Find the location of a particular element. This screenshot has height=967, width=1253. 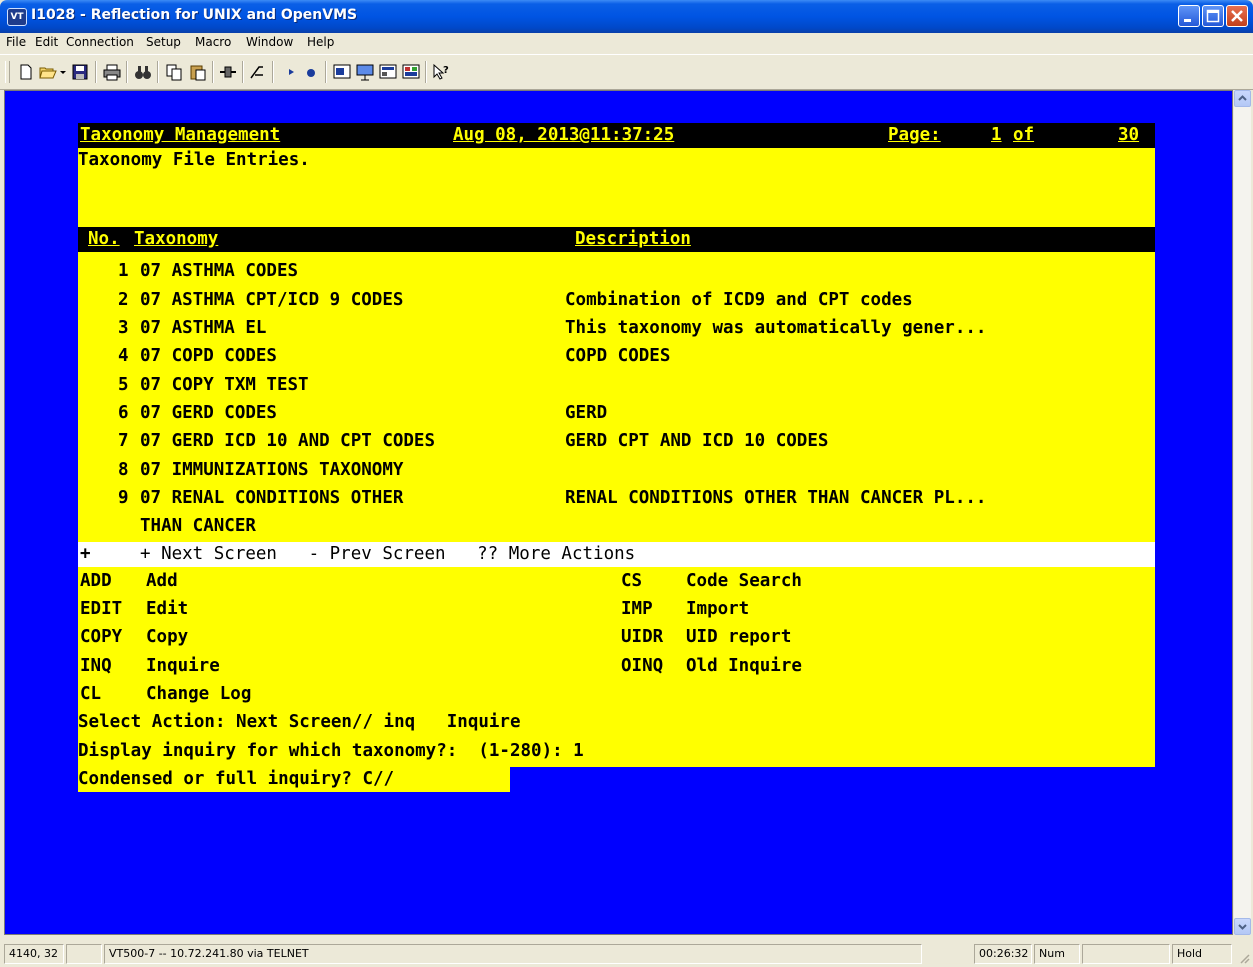

list-item: 8 07 IMMUNIZATIONS TAXONOMY is located at coordinates (616, 470).